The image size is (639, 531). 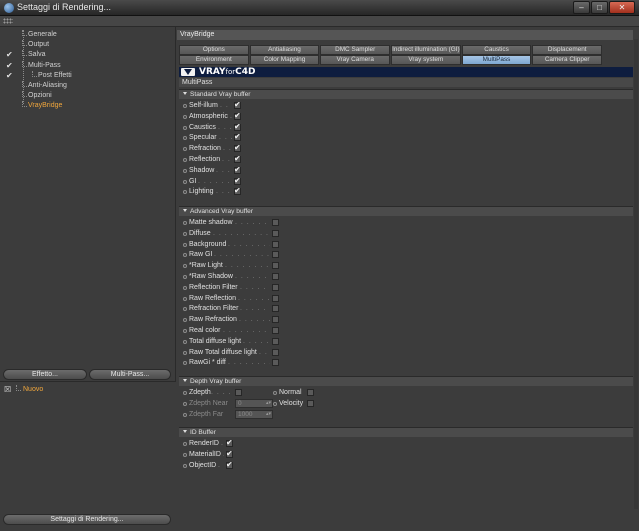 What do you see at coordinates (599, 7) in the screenshot?
I see `maximize-button: □` at bounding box center [599, 7].